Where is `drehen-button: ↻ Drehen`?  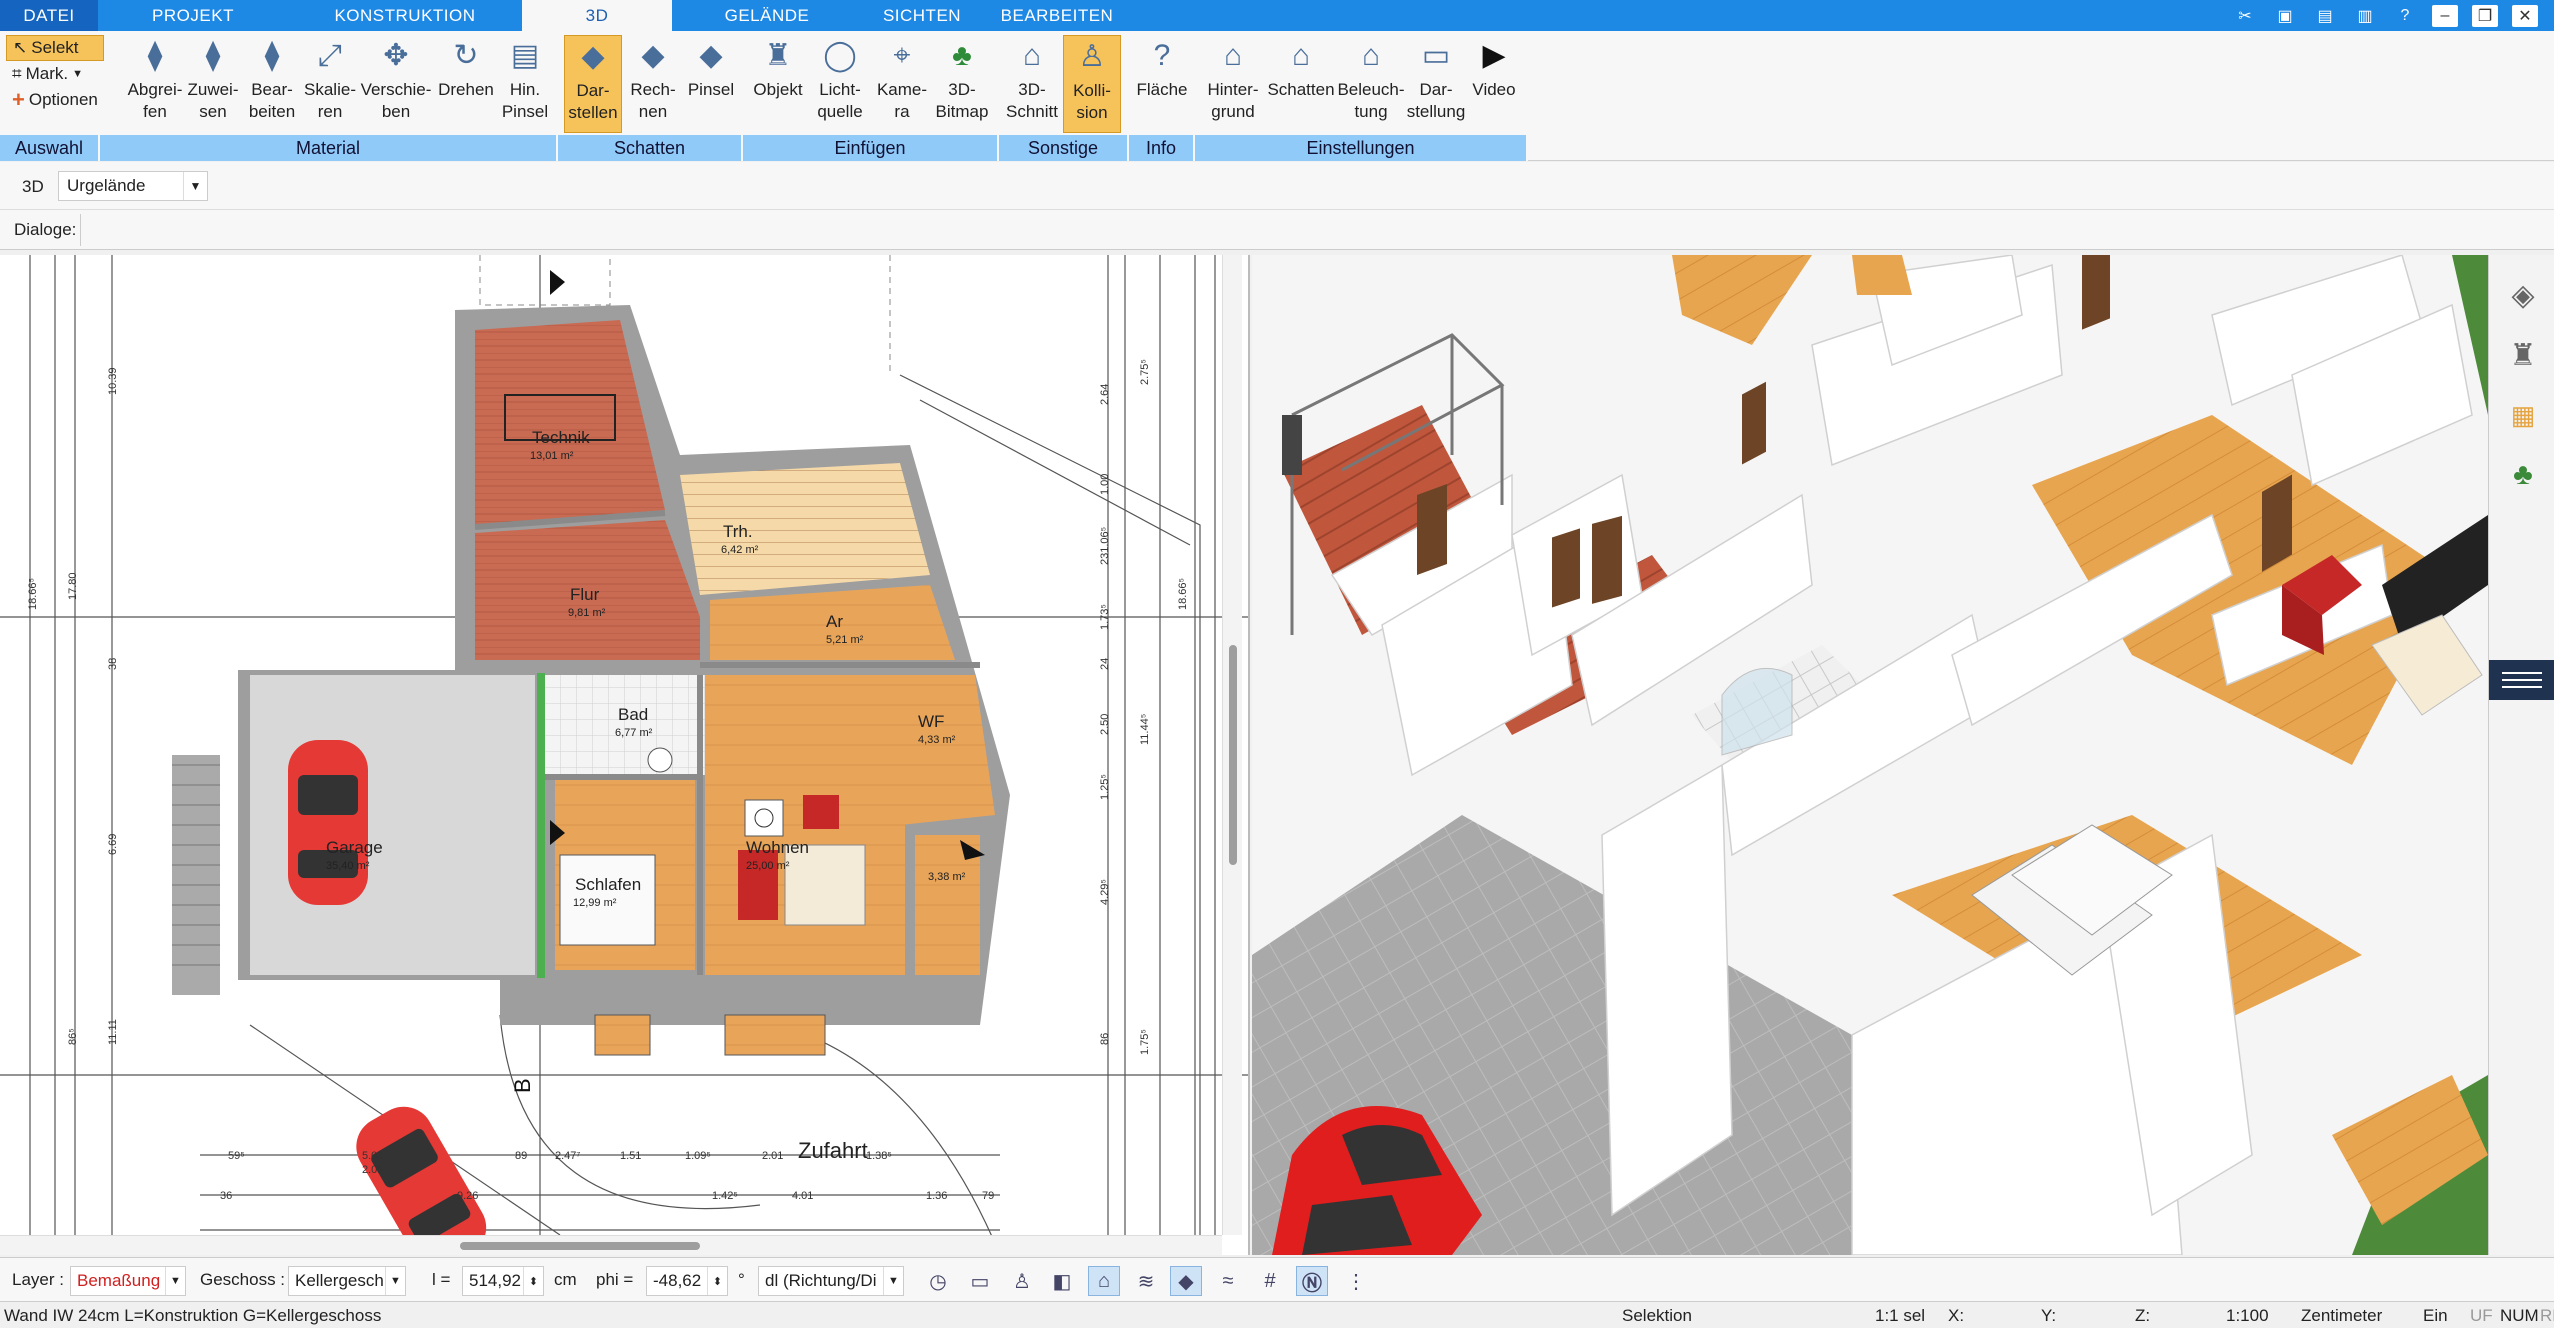 drehen-button: ↻ Drehen is located at coordinates (466, 84).